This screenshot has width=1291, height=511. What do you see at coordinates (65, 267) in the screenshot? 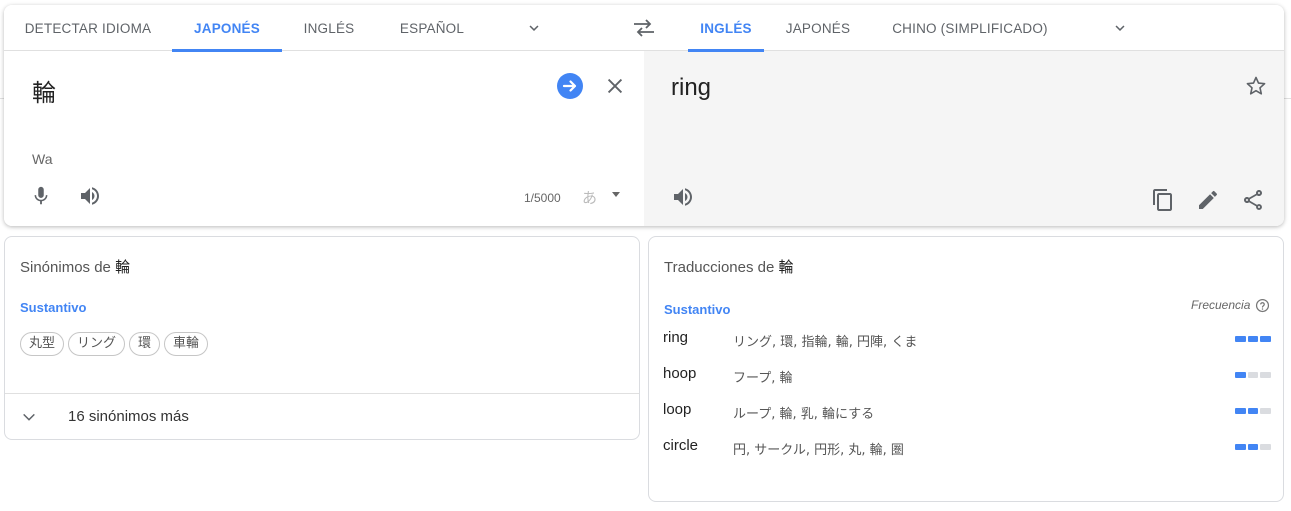
I see `synonyms-title-text: Sinónimos de` at bounding box center [65, 267].